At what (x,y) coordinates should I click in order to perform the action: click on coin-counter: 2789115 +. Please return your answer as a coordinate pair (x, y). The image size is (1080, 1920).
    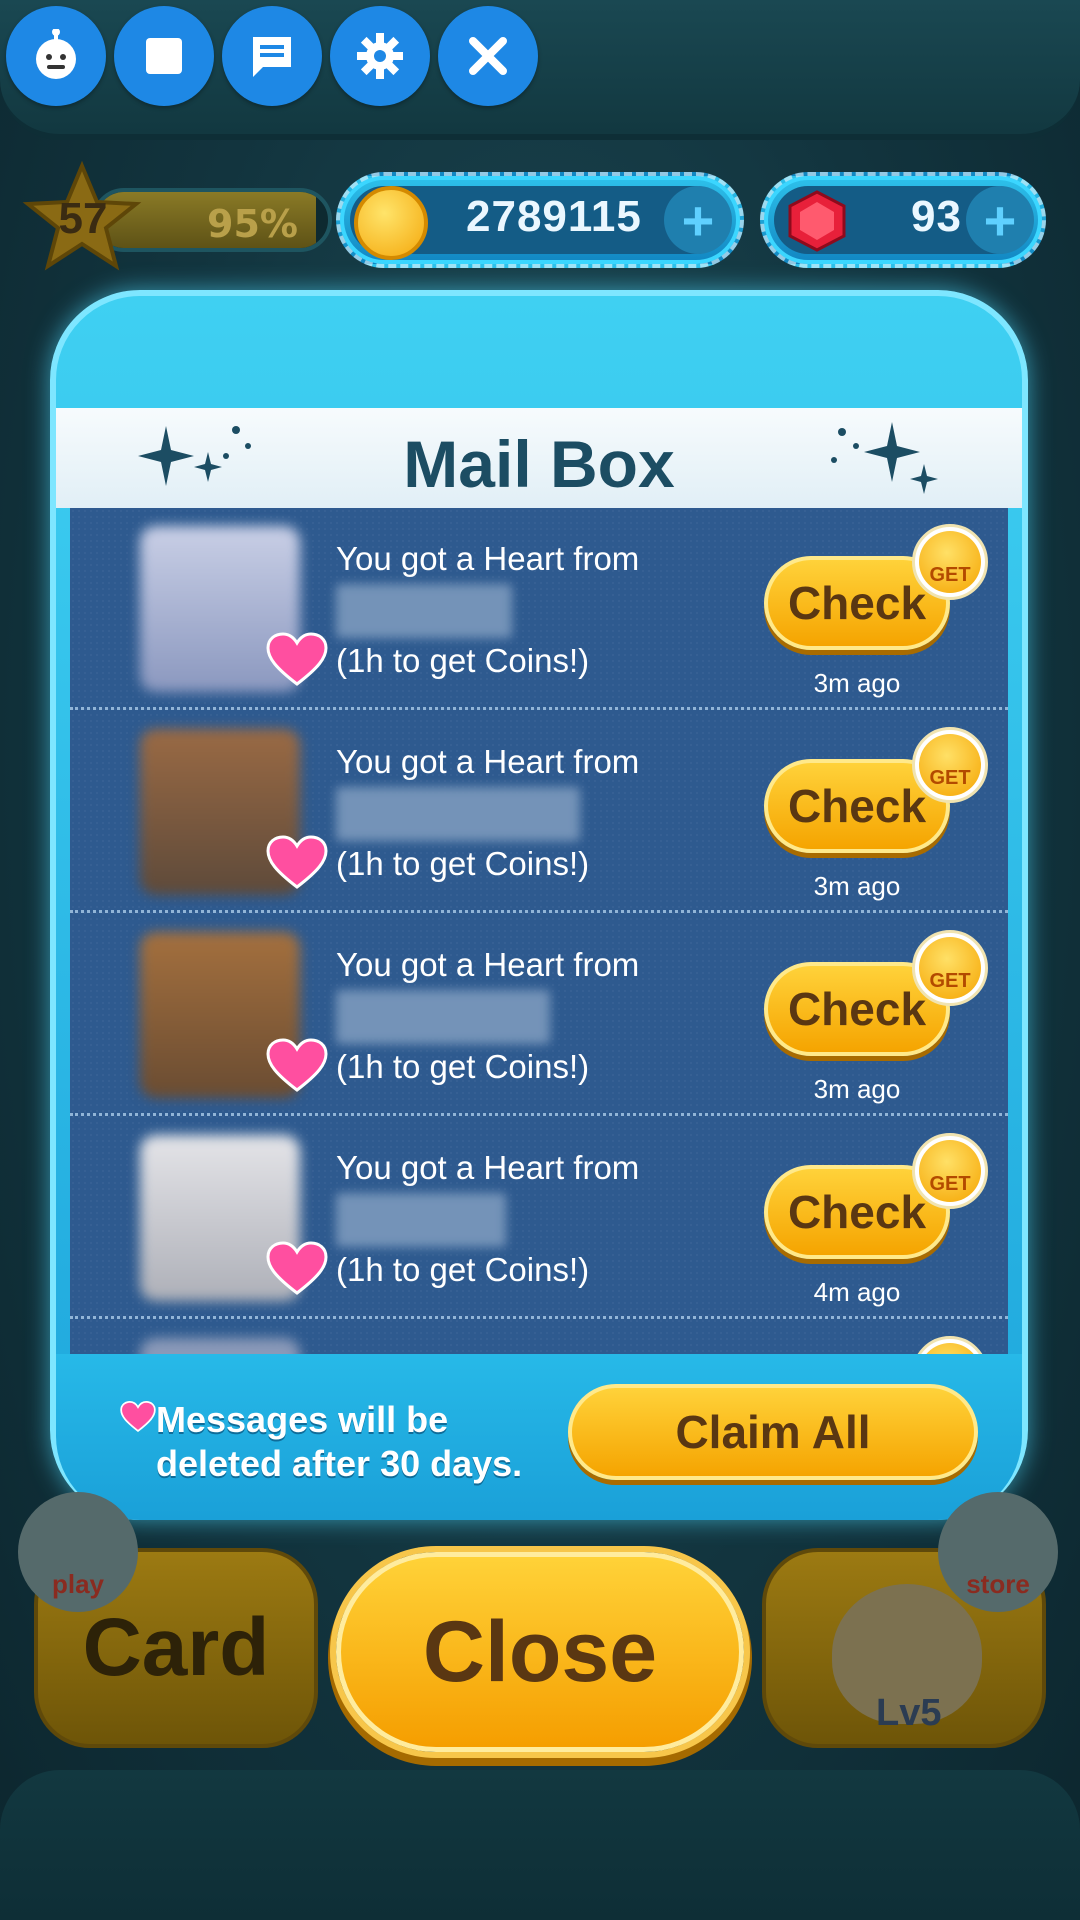
    Looking at the image, I should click on (540, 220).